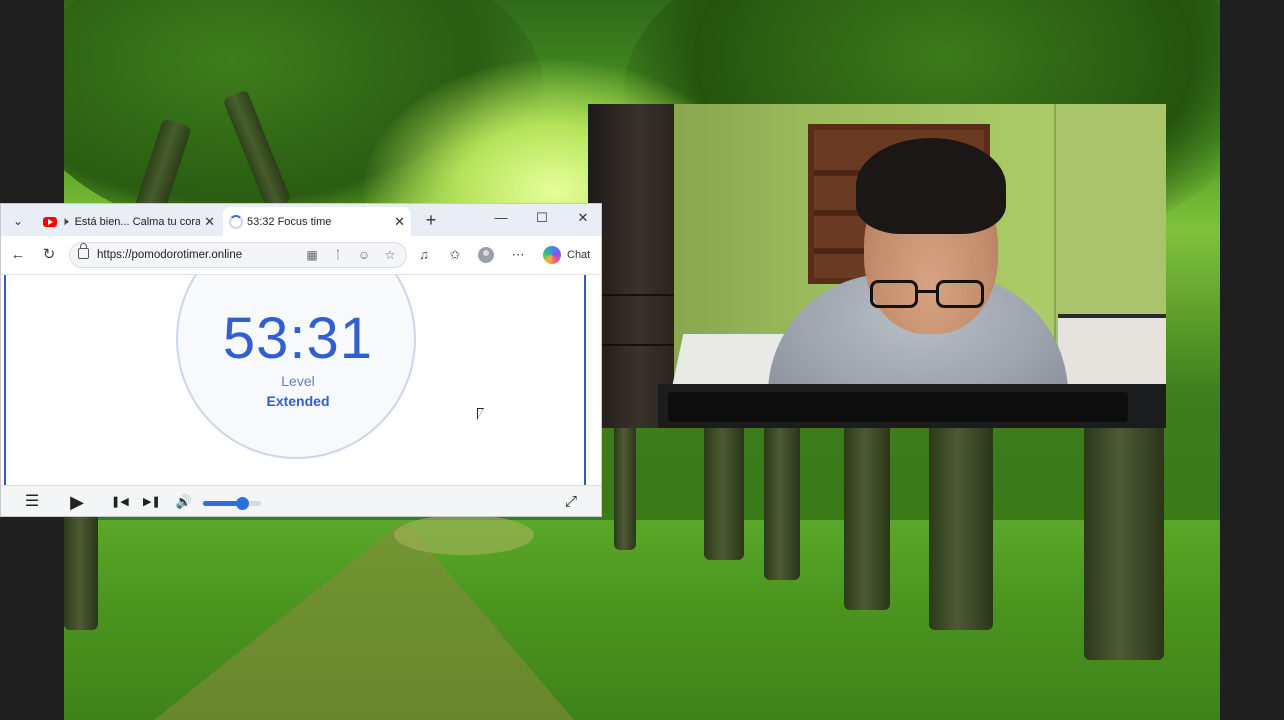  Describe the element at coordinates (170, 255) in the screenshot. I see `url-text: https://pomodorotimer.online` at that location.